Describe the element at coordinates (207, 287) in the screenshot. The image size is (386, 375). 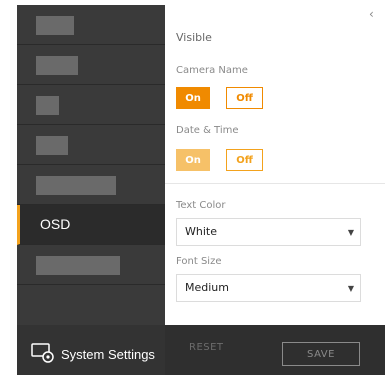
I see `font-size-value: Medium` at that location.